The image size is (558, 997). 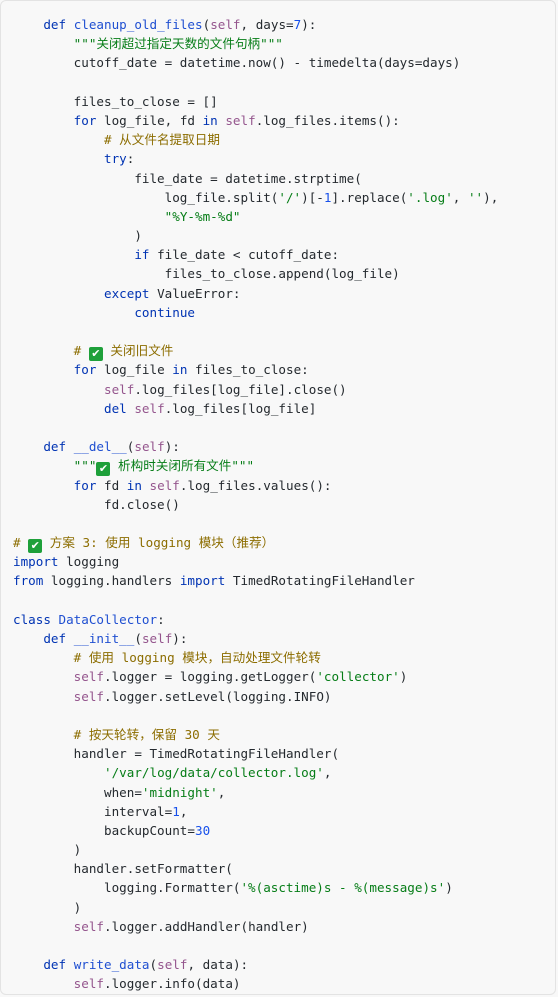 I want to click on code-line: backupCount=30, so click(x=255, y=830).